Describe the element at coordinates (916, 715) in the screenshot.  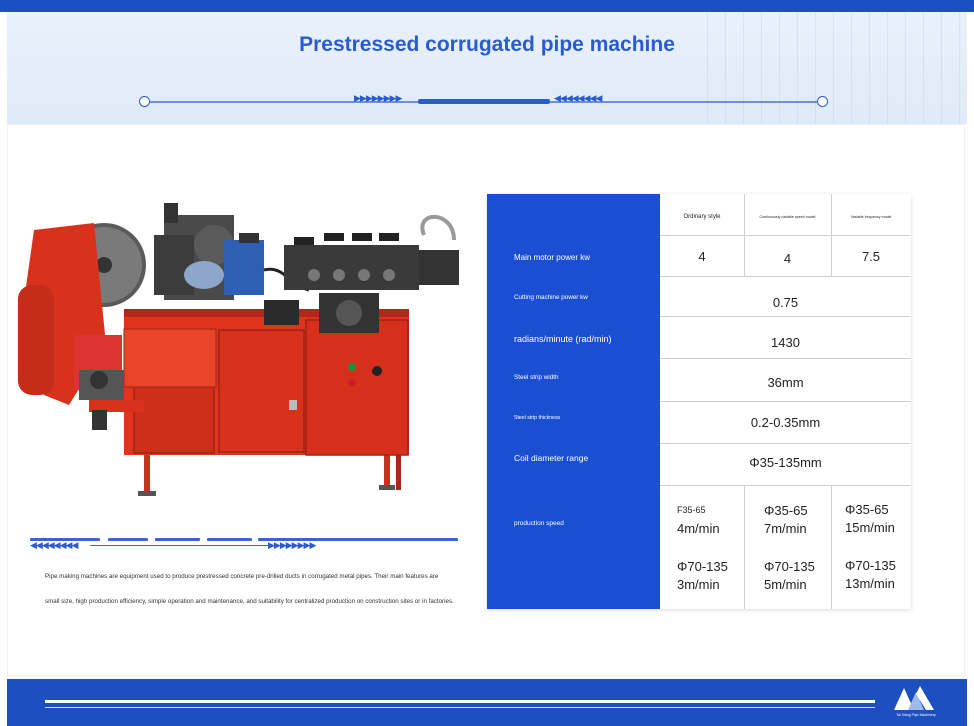
I see `logo-tagline: Tai Xiang Pipe Machinery` at that location.